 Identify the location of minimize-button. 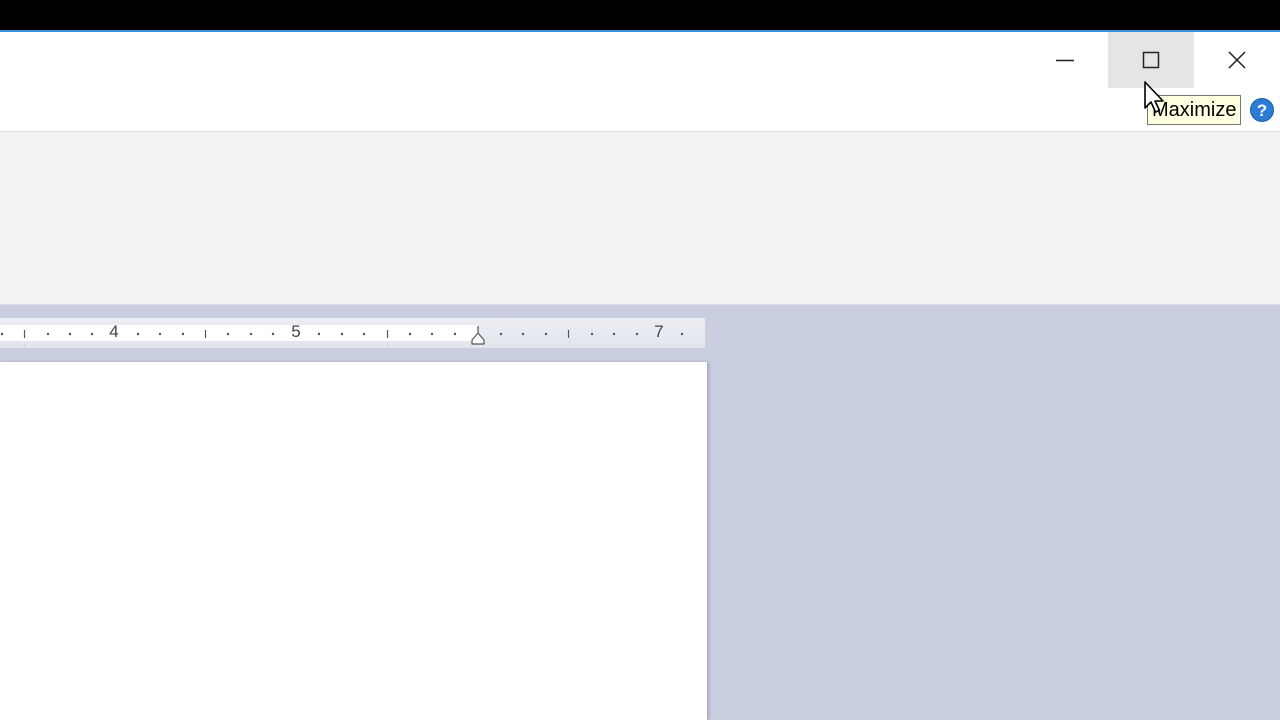
(1065, 60).